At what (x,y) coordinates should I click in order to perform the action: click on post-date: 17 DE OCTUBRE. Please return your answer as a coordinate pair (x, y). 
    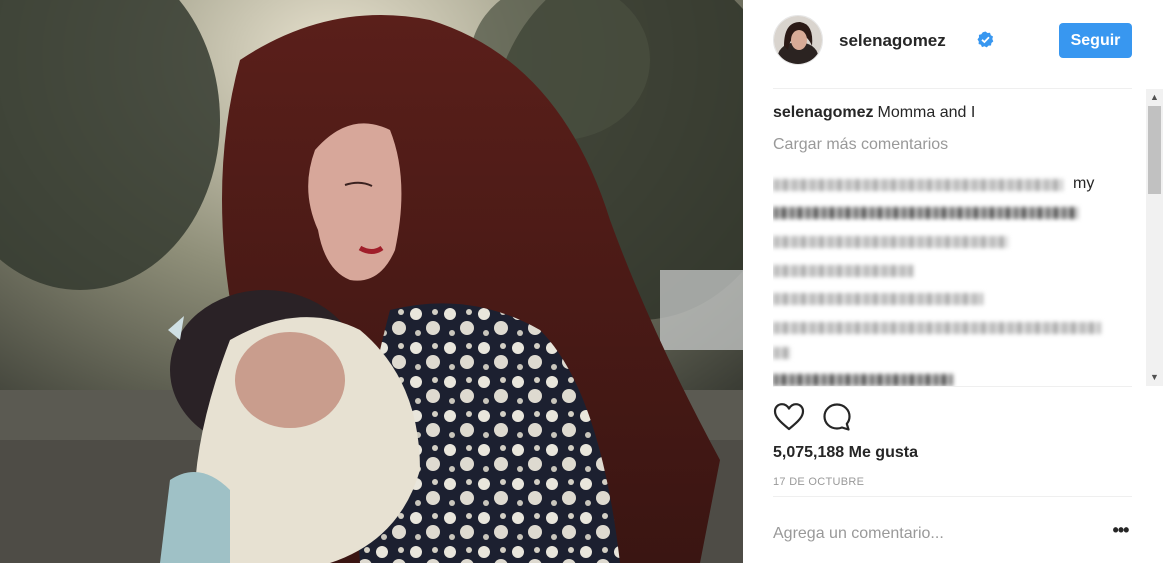
    Looking at the image, I should click on (818, 482).